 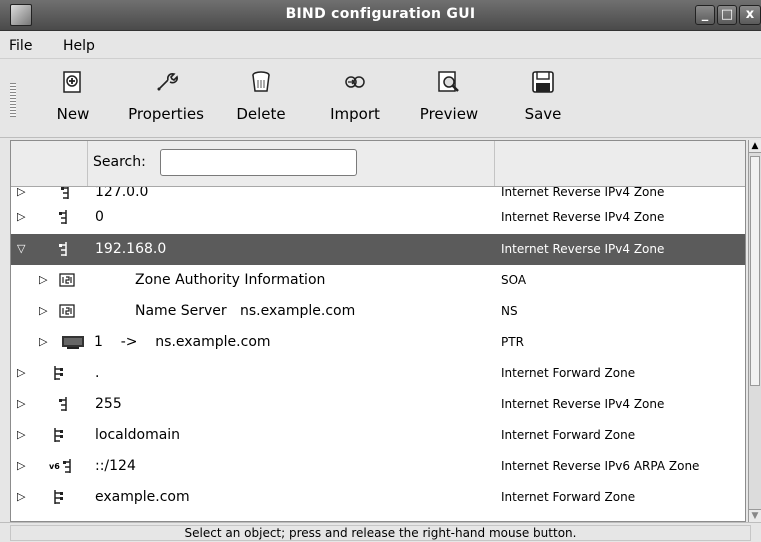 I want to click on tree-row-localdomain: ▷ localdomain Internet Forward Zone, so click(x=378, y=435).